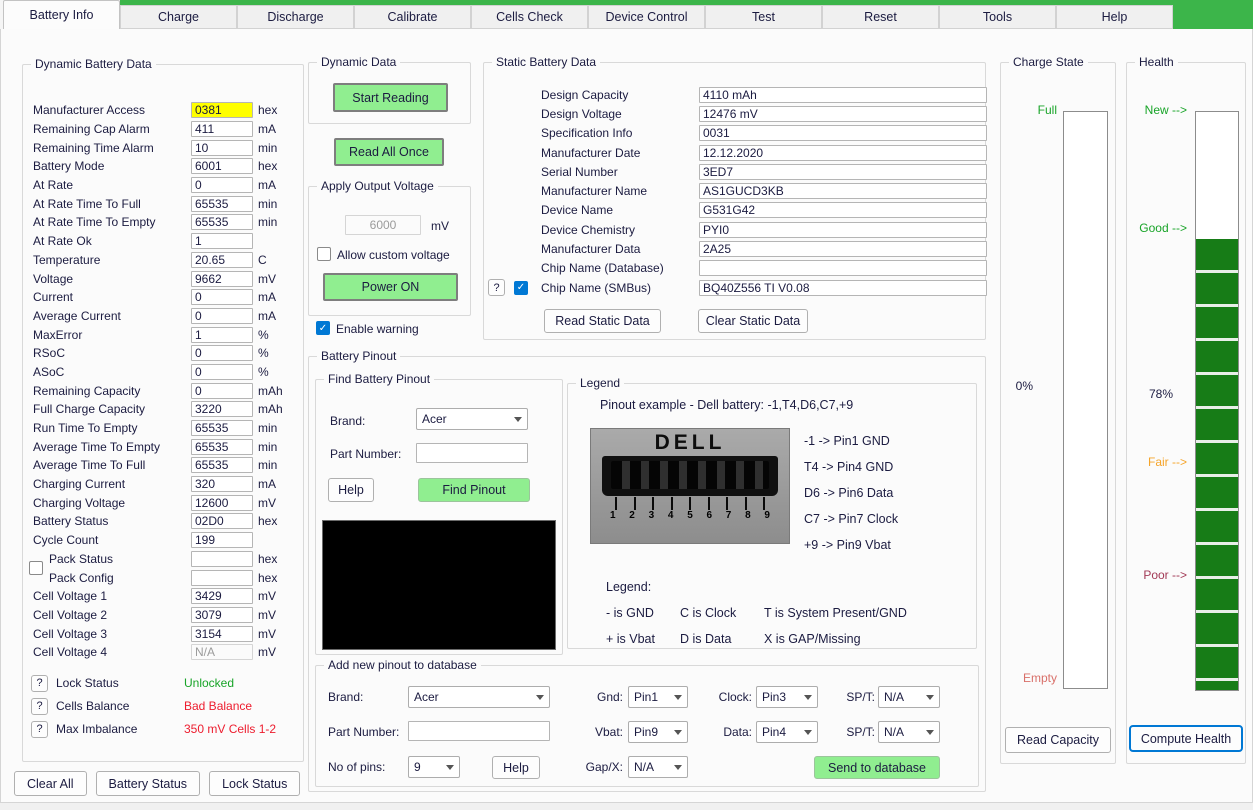  I want to click on spt2-select: N/A, so click(909, 732).